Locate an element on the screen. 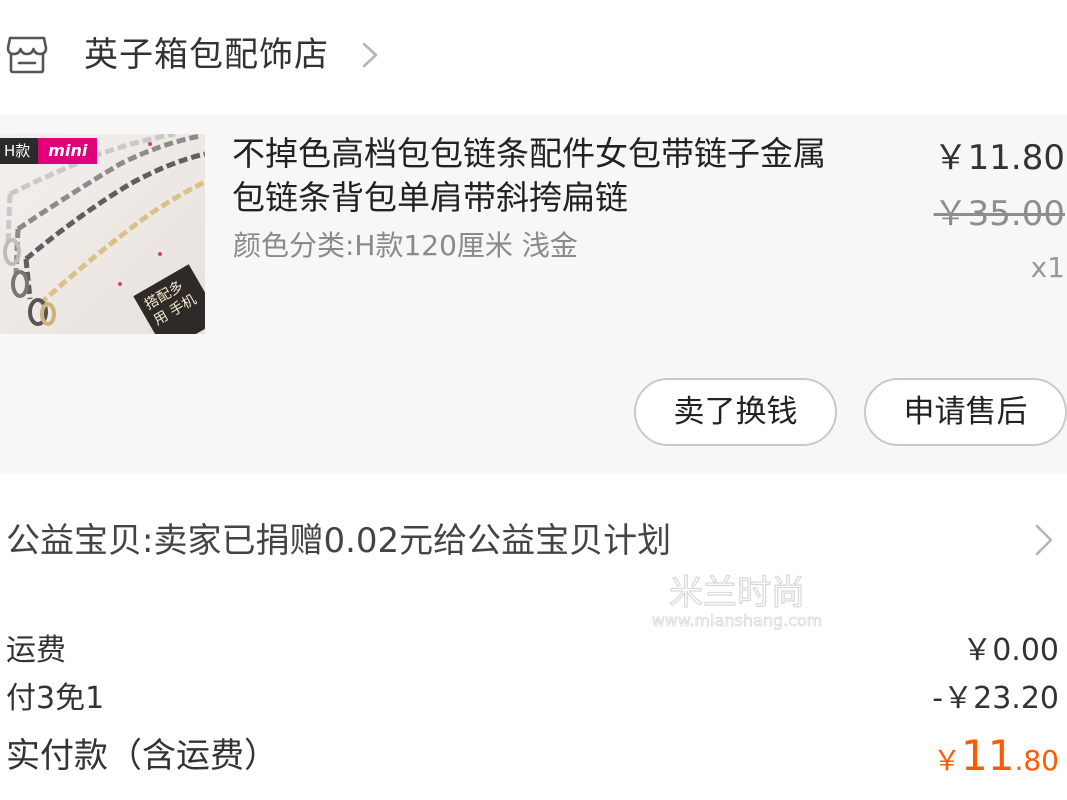  charity-text: 公益宝贝:卖家已捐赠0.02元给公益宝贝计划 is located at coordinates (339, 541).